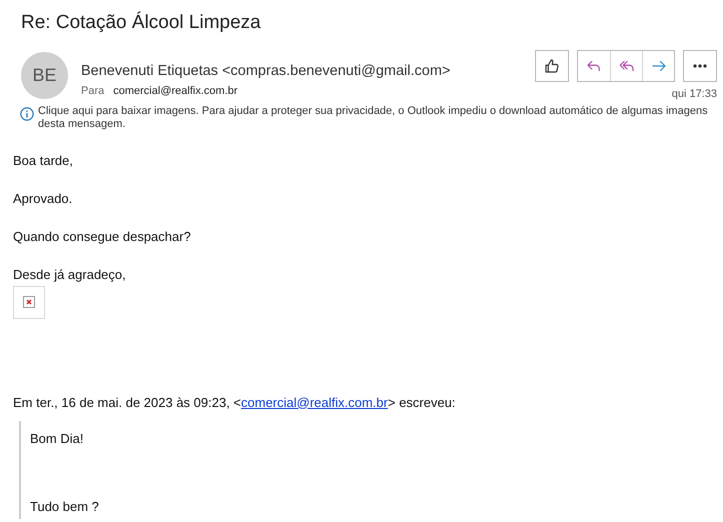 This screenshot has height=522, width=723. What do you see at coordinates (700, 66) in the screenshot?
I see `more-icon` at bounding box center [700, 66].